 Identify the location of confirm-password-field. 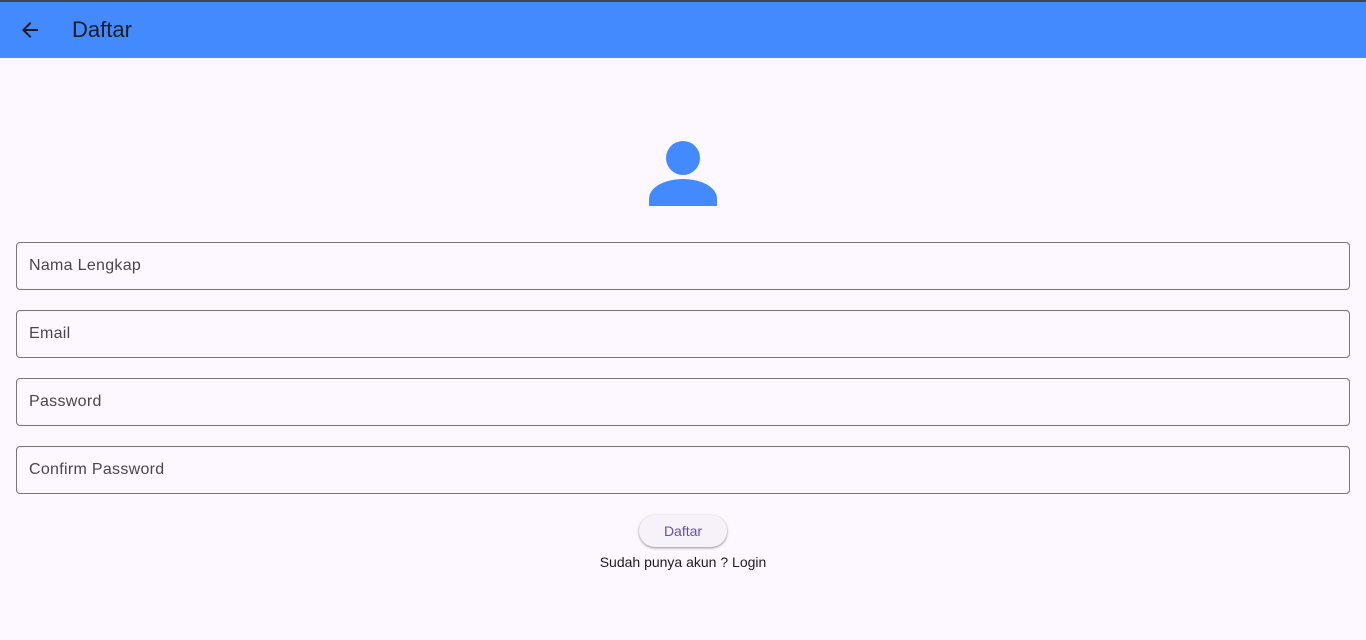
(683, 470).